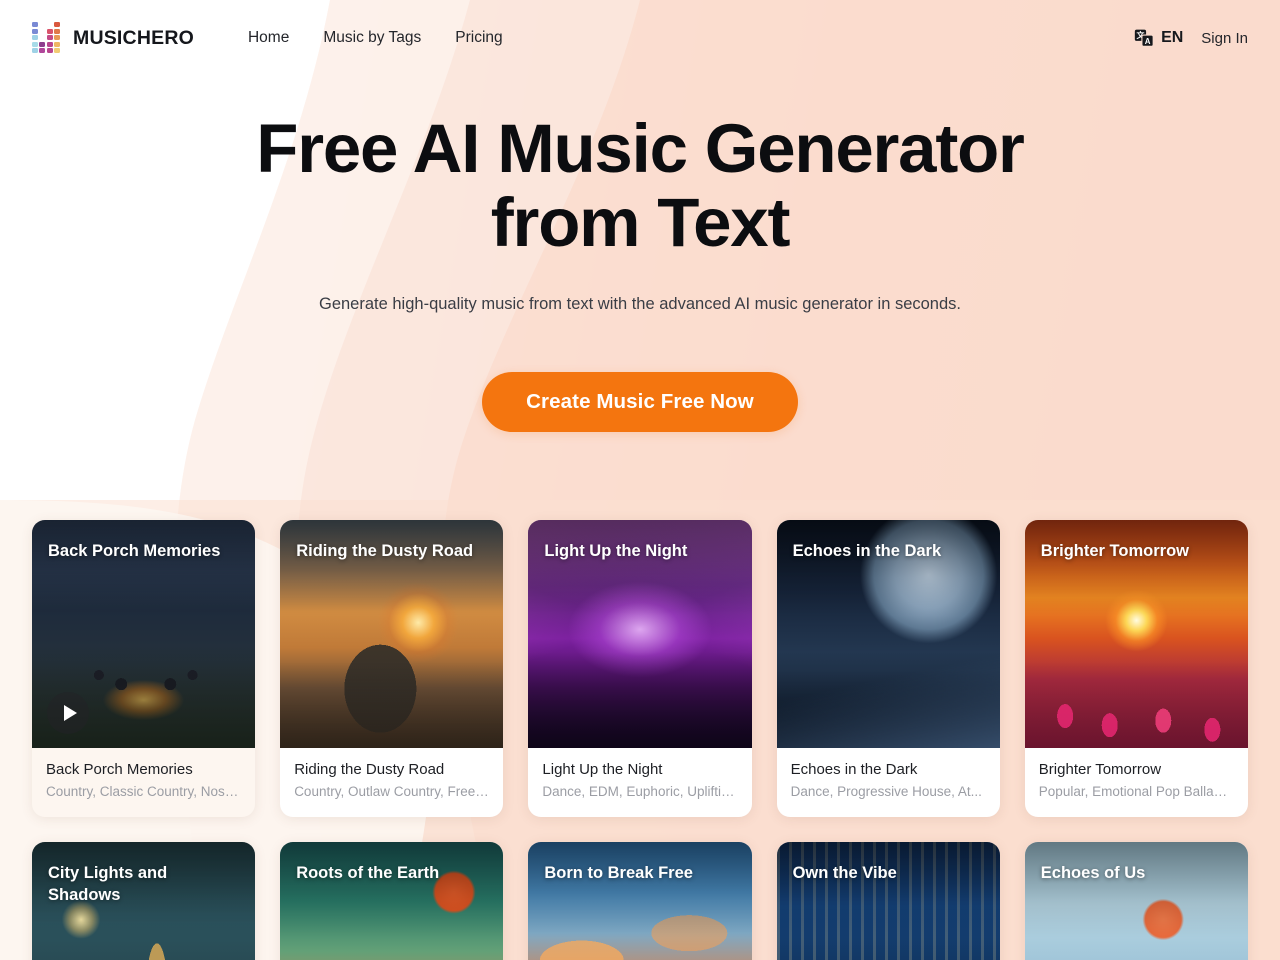  Describe the element at coordinates (854, 769) in the screenshot. I see `card-title: Echoes in the Dark` at that location.